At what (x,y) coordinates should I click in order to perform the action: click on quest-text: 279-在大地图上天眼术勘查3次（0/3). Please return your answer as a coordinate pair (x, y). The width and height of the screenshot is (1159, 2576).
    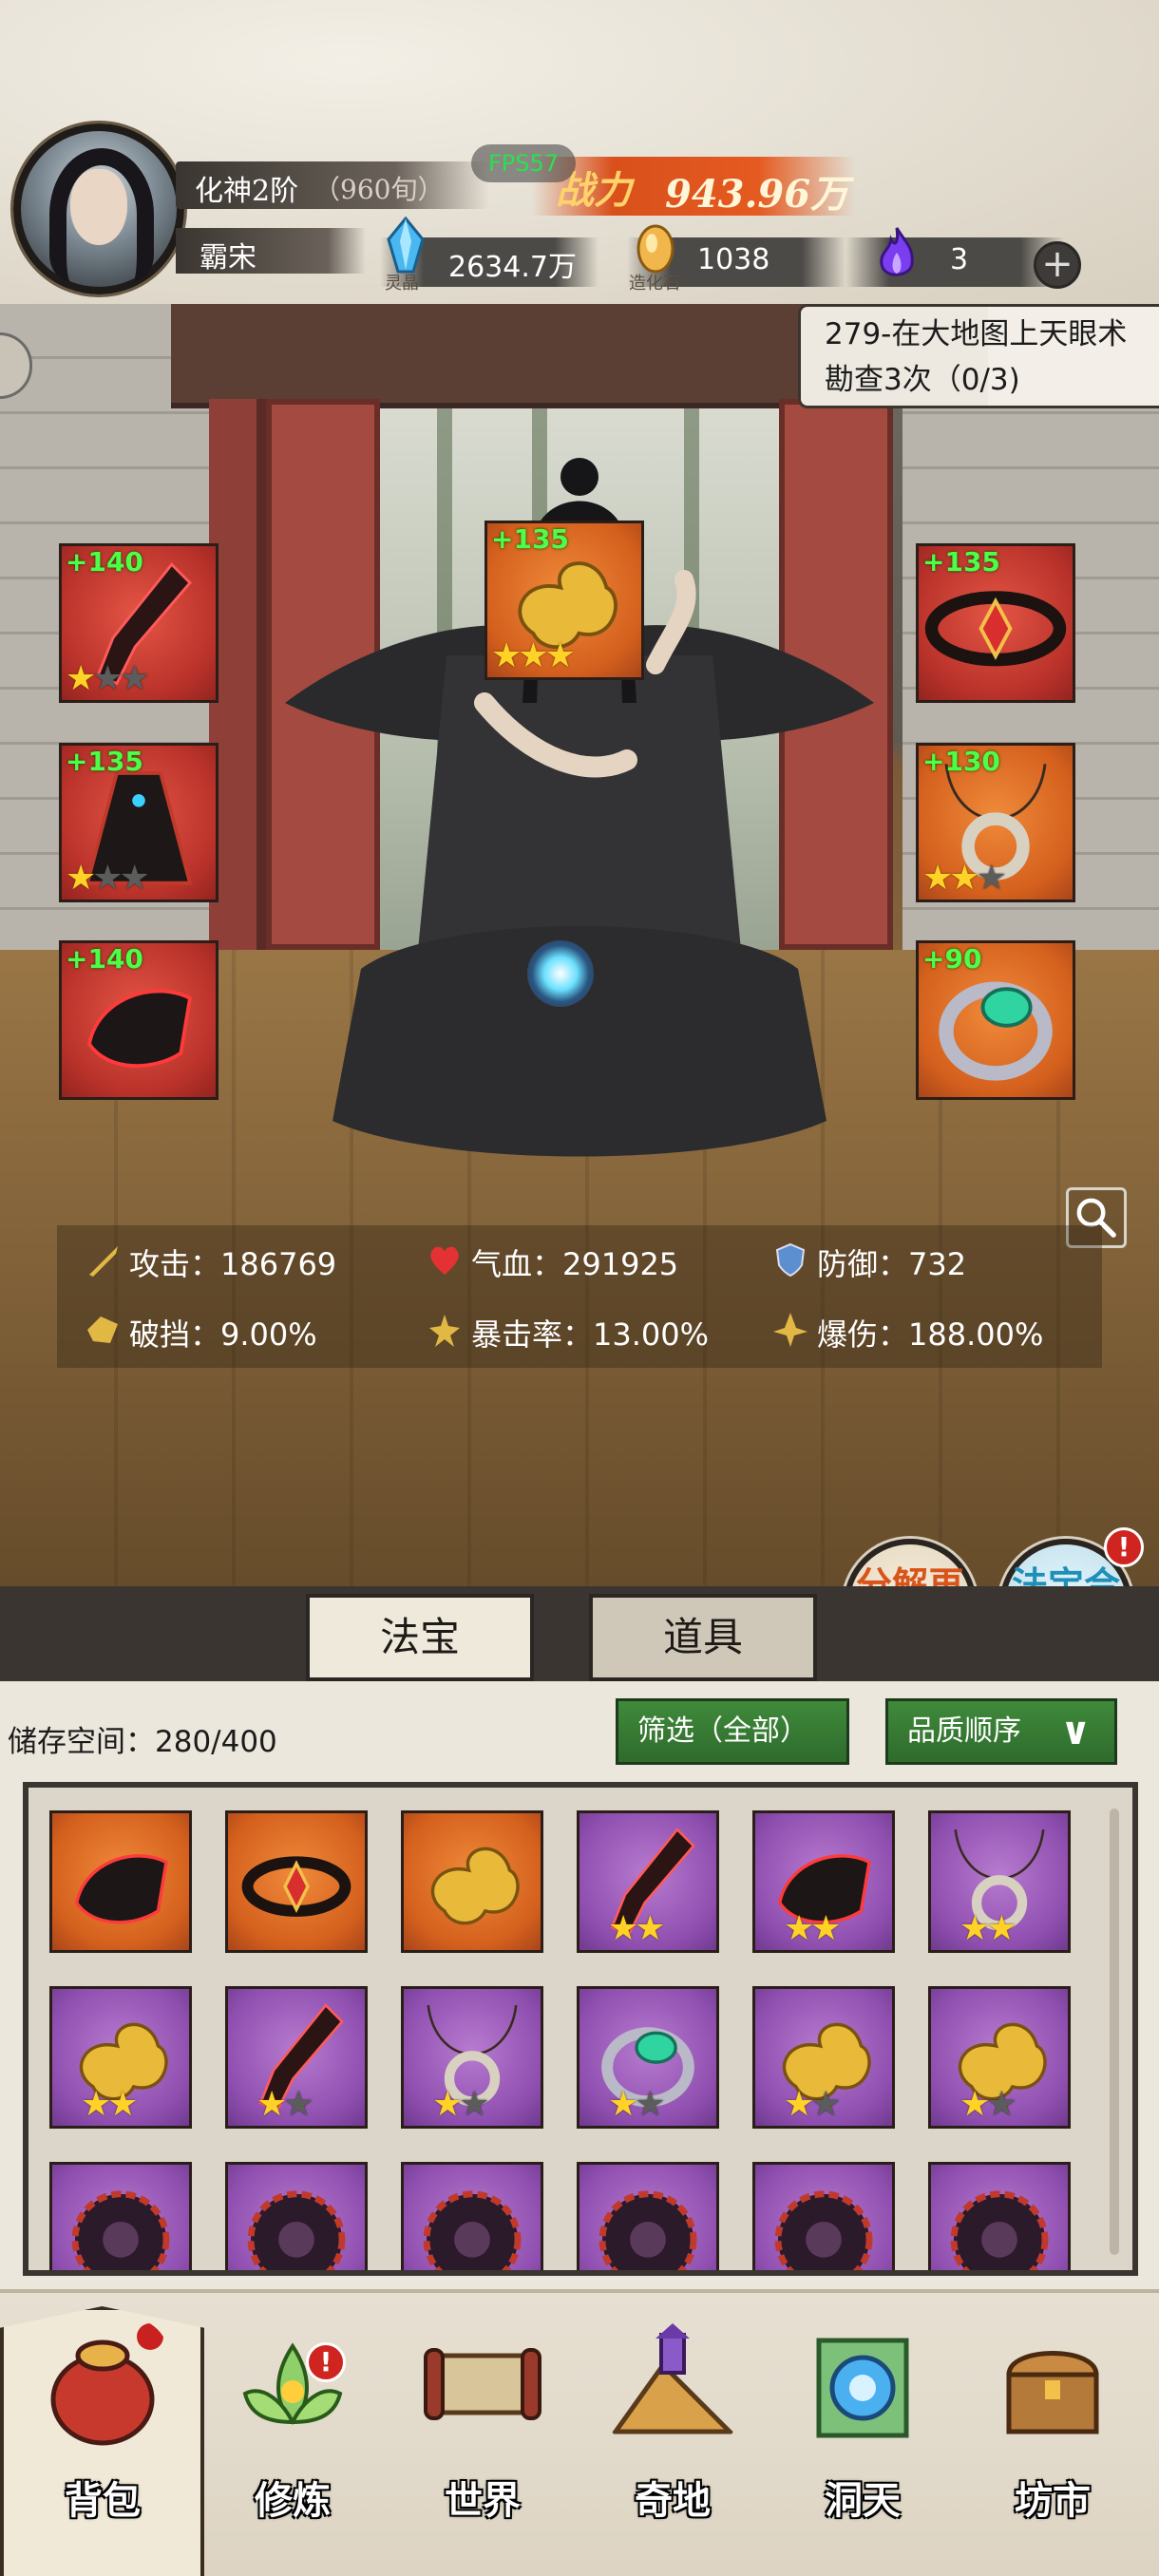
    Looking at the image, I should click on (976, 357).